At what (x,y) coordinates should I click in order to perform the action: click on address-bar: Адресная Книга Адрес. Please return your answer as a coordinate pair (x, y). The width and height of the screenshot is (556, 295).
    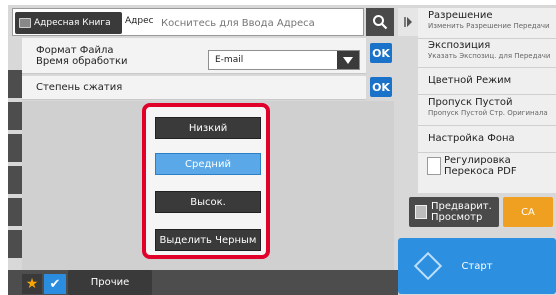
    Looking at the image, I should click on (188, 22).